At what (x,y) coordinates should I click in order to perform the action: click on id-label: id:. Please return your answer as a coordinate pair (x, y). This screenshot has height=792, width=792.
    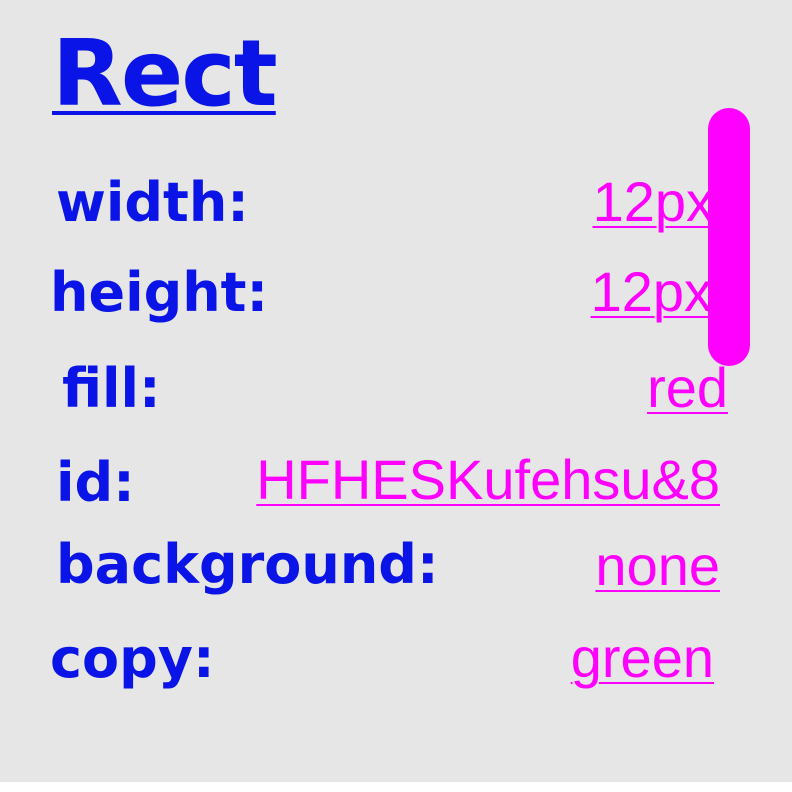
    Looking at the image, I should click on (95, 482).